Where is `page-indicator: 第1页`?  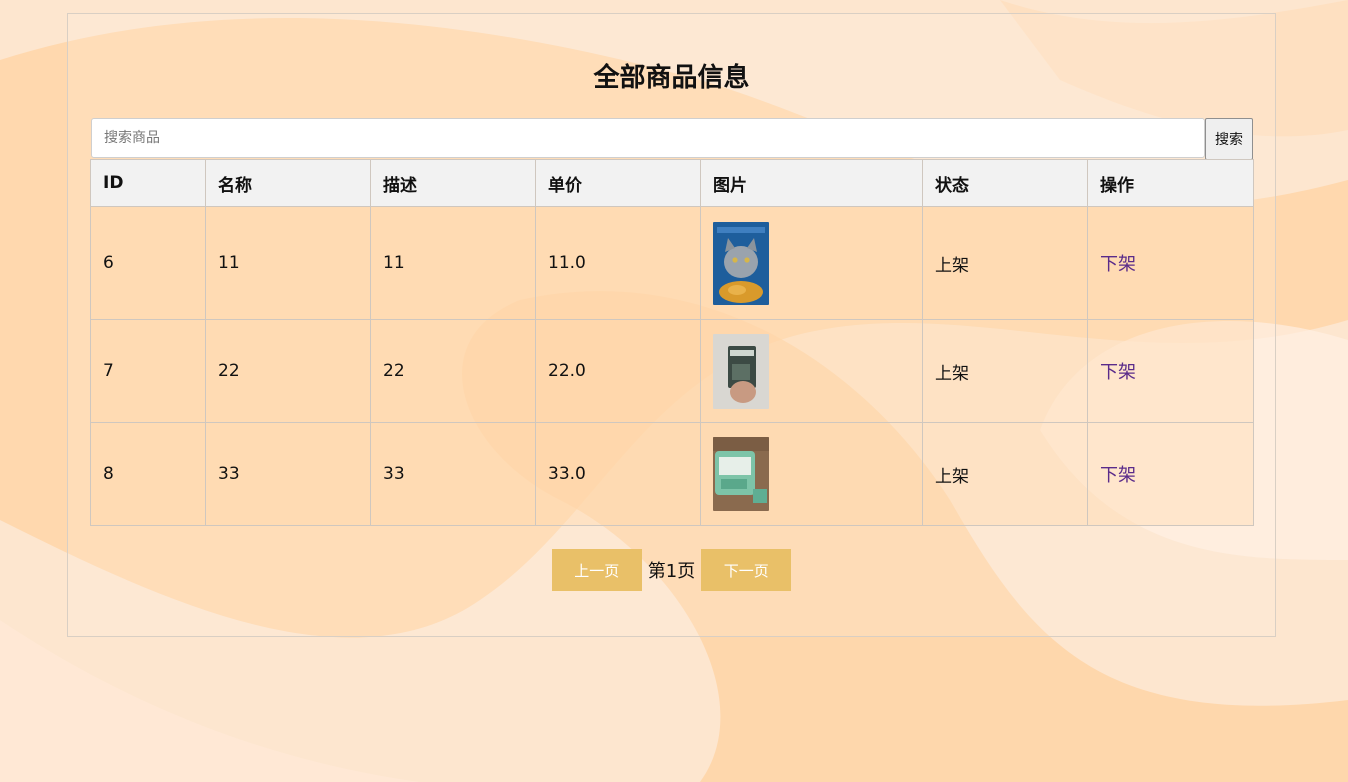
page-indicator: 第1页 is located at coordinates (671, 571).